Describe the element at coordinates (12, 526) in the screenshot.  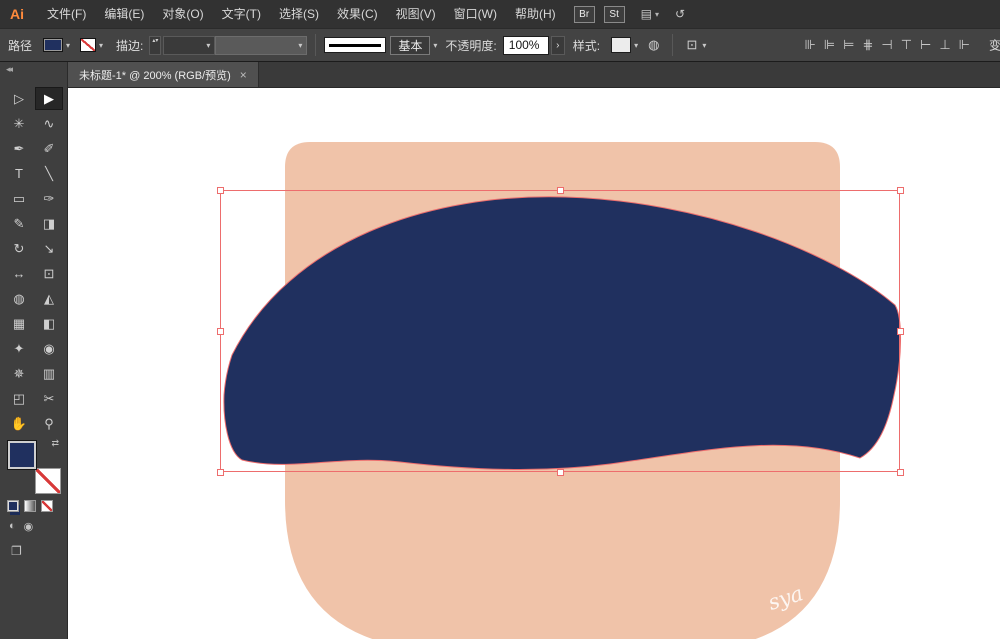
I see `draw-normal-icon: ◐` at that location.